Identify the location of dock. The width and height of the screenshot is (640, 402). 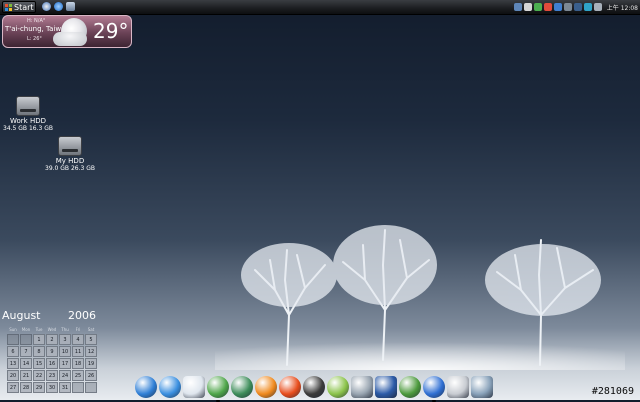
(314, 386).